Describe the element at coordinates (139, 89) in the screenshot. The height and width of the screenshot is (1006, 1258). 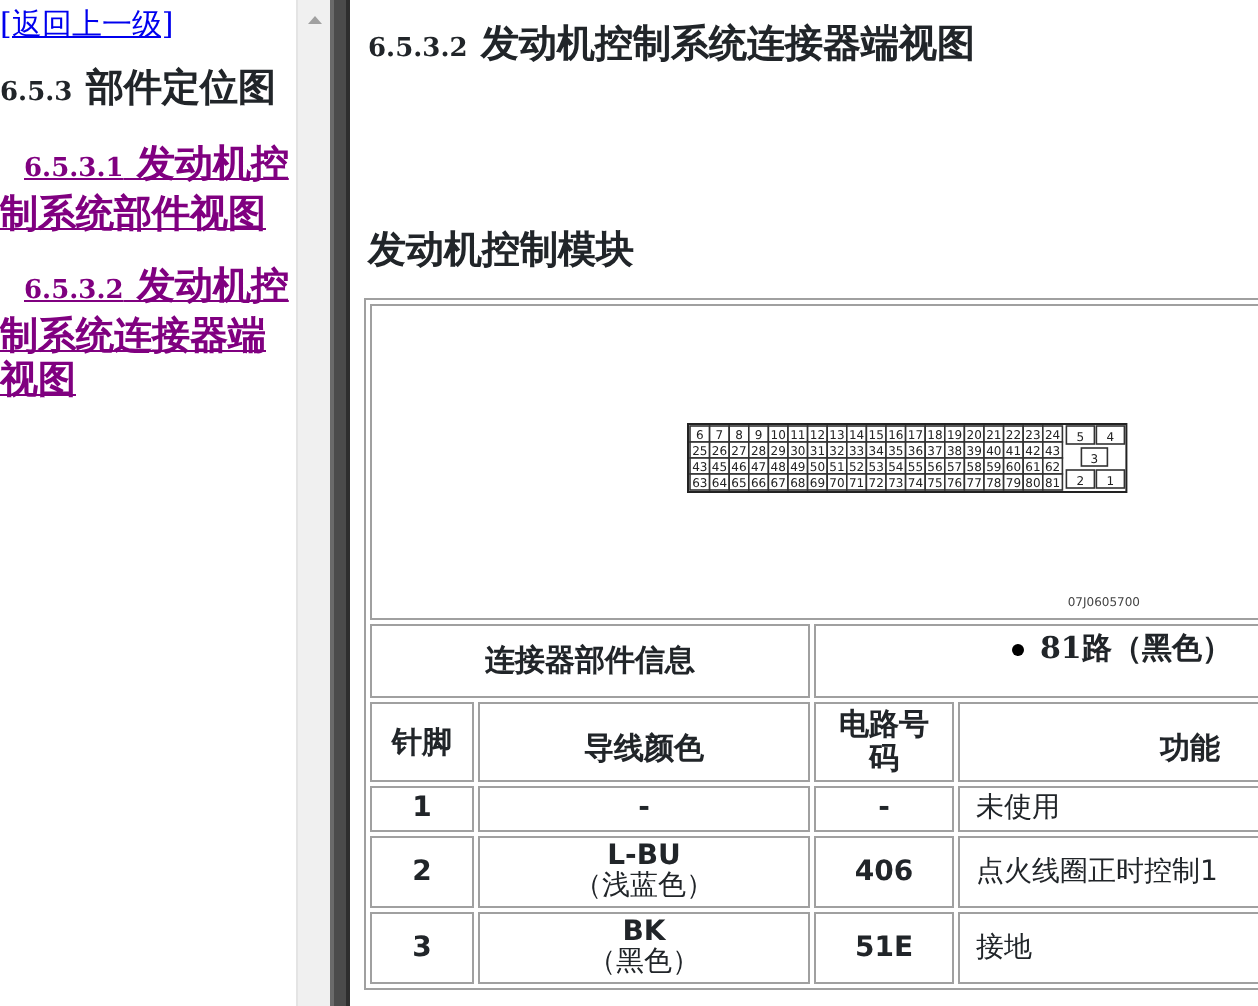
I see `section-heading: 6.5.3 部件定位图` at that location.